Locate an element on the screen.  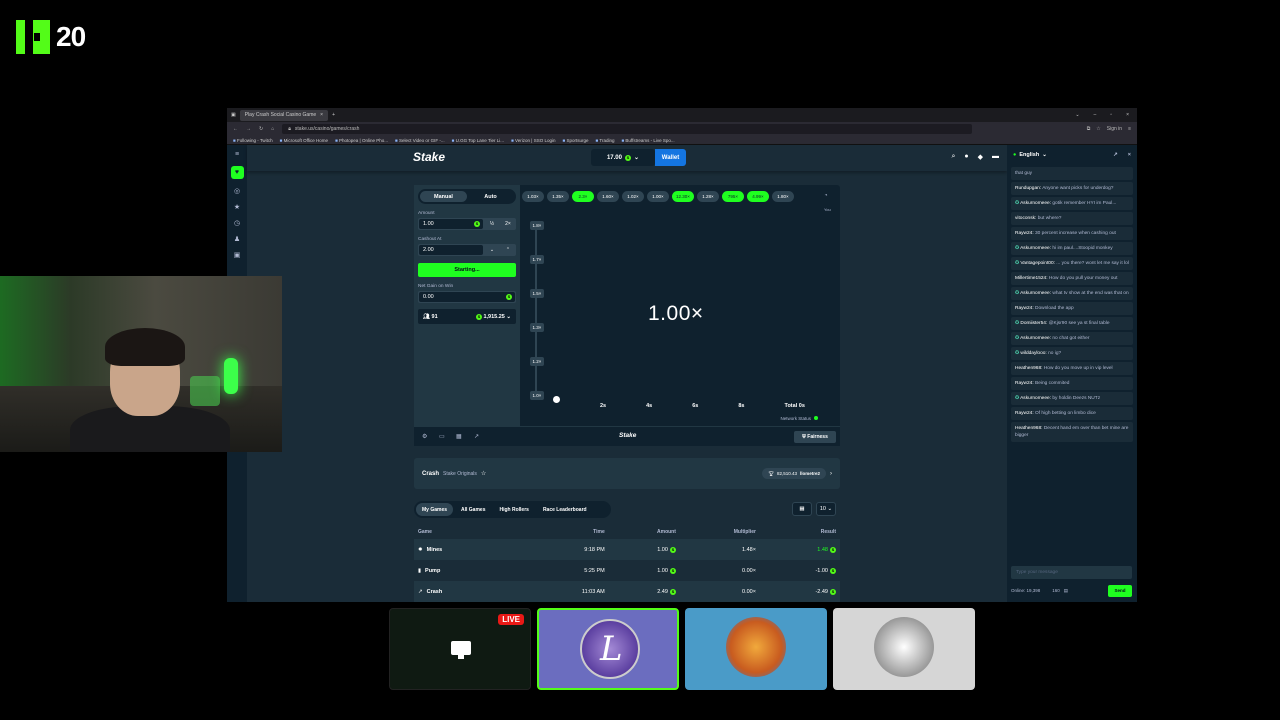
players-summary: 👥︎ 91 S 1,915.25 ⌄ is located at coordinates (467, 316).